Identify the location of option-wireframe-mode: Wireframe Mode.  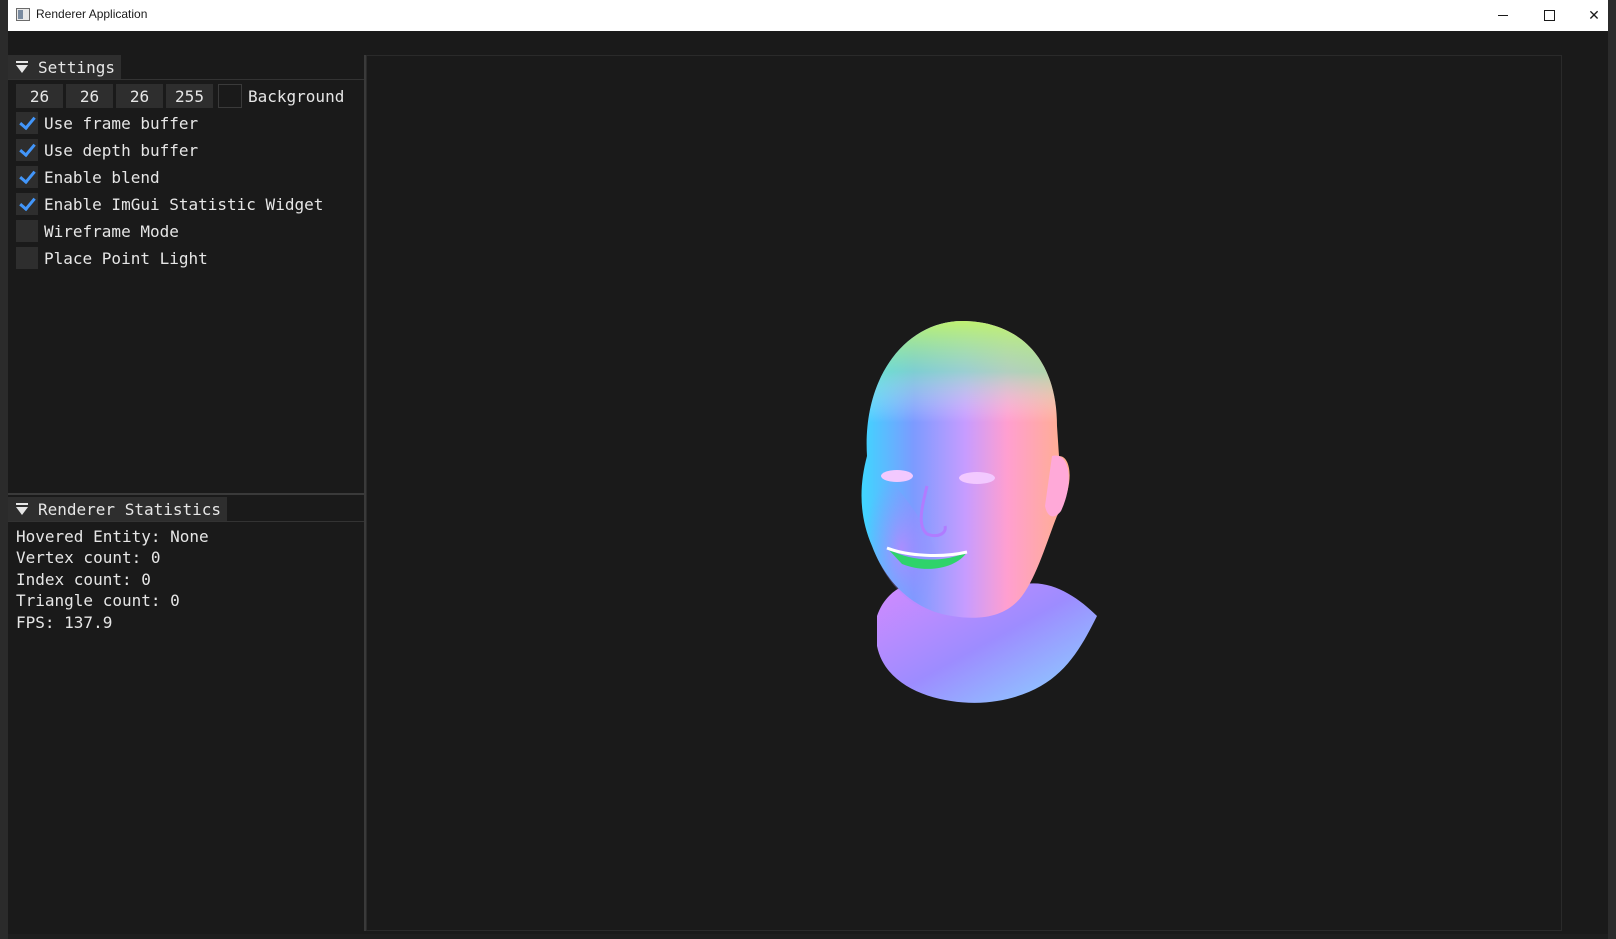
(97, 231).